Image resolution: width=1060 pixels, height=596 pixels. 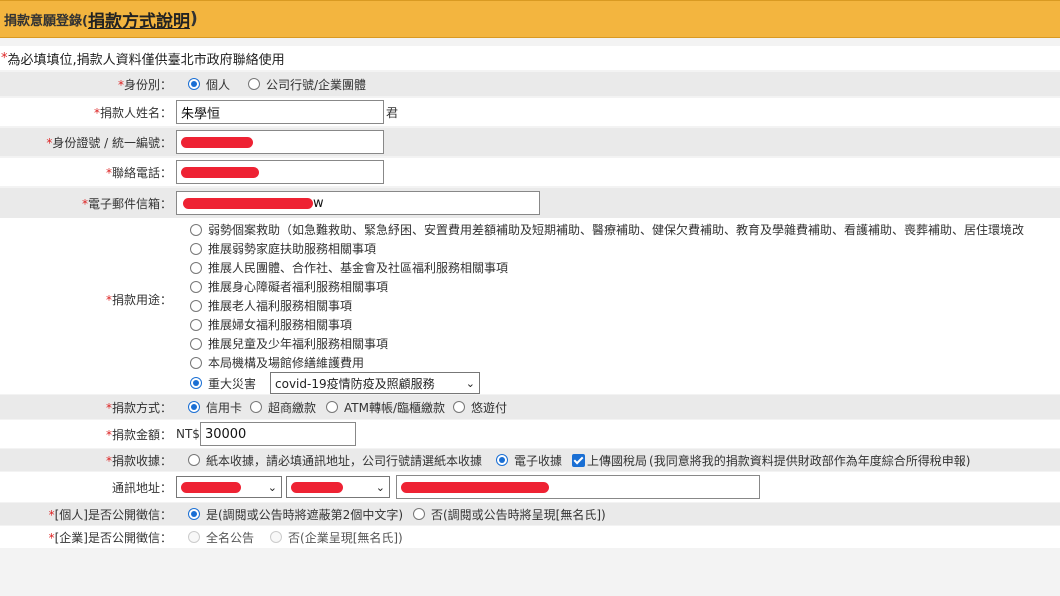 What do you see at coordinates (256, 407) in the screenshot?
I see `method-convenience-store-radio` at bounding box center [256, 407].